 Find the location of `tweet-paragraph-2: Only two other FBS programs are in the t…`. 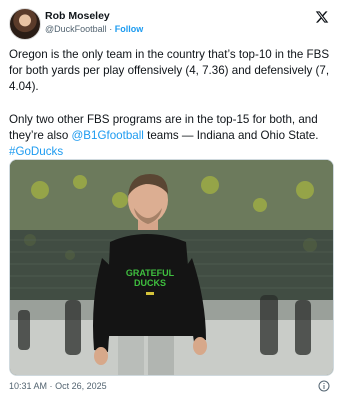

tweet-paragraph-2: Only two other FBS programs are in the t… is located at coordinates (171, 136).